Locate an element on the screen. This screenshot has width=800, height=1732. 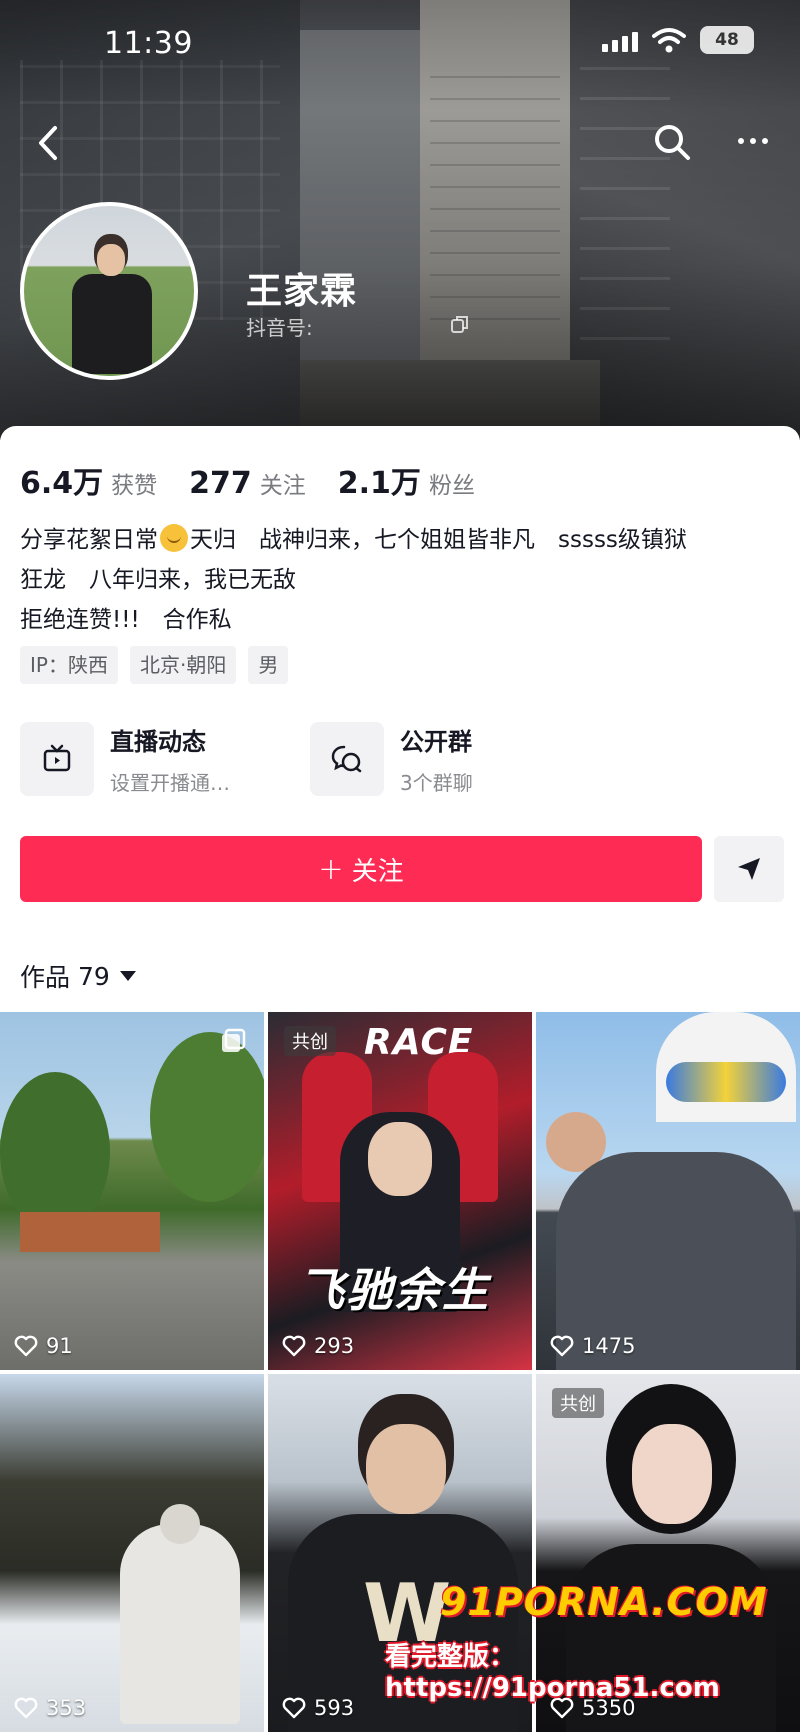
bio-line: 分享花絮日常 天归 战神归来，七个姐姐皆非凡 sssss级镇狱 is located at coordinates (405, 540).